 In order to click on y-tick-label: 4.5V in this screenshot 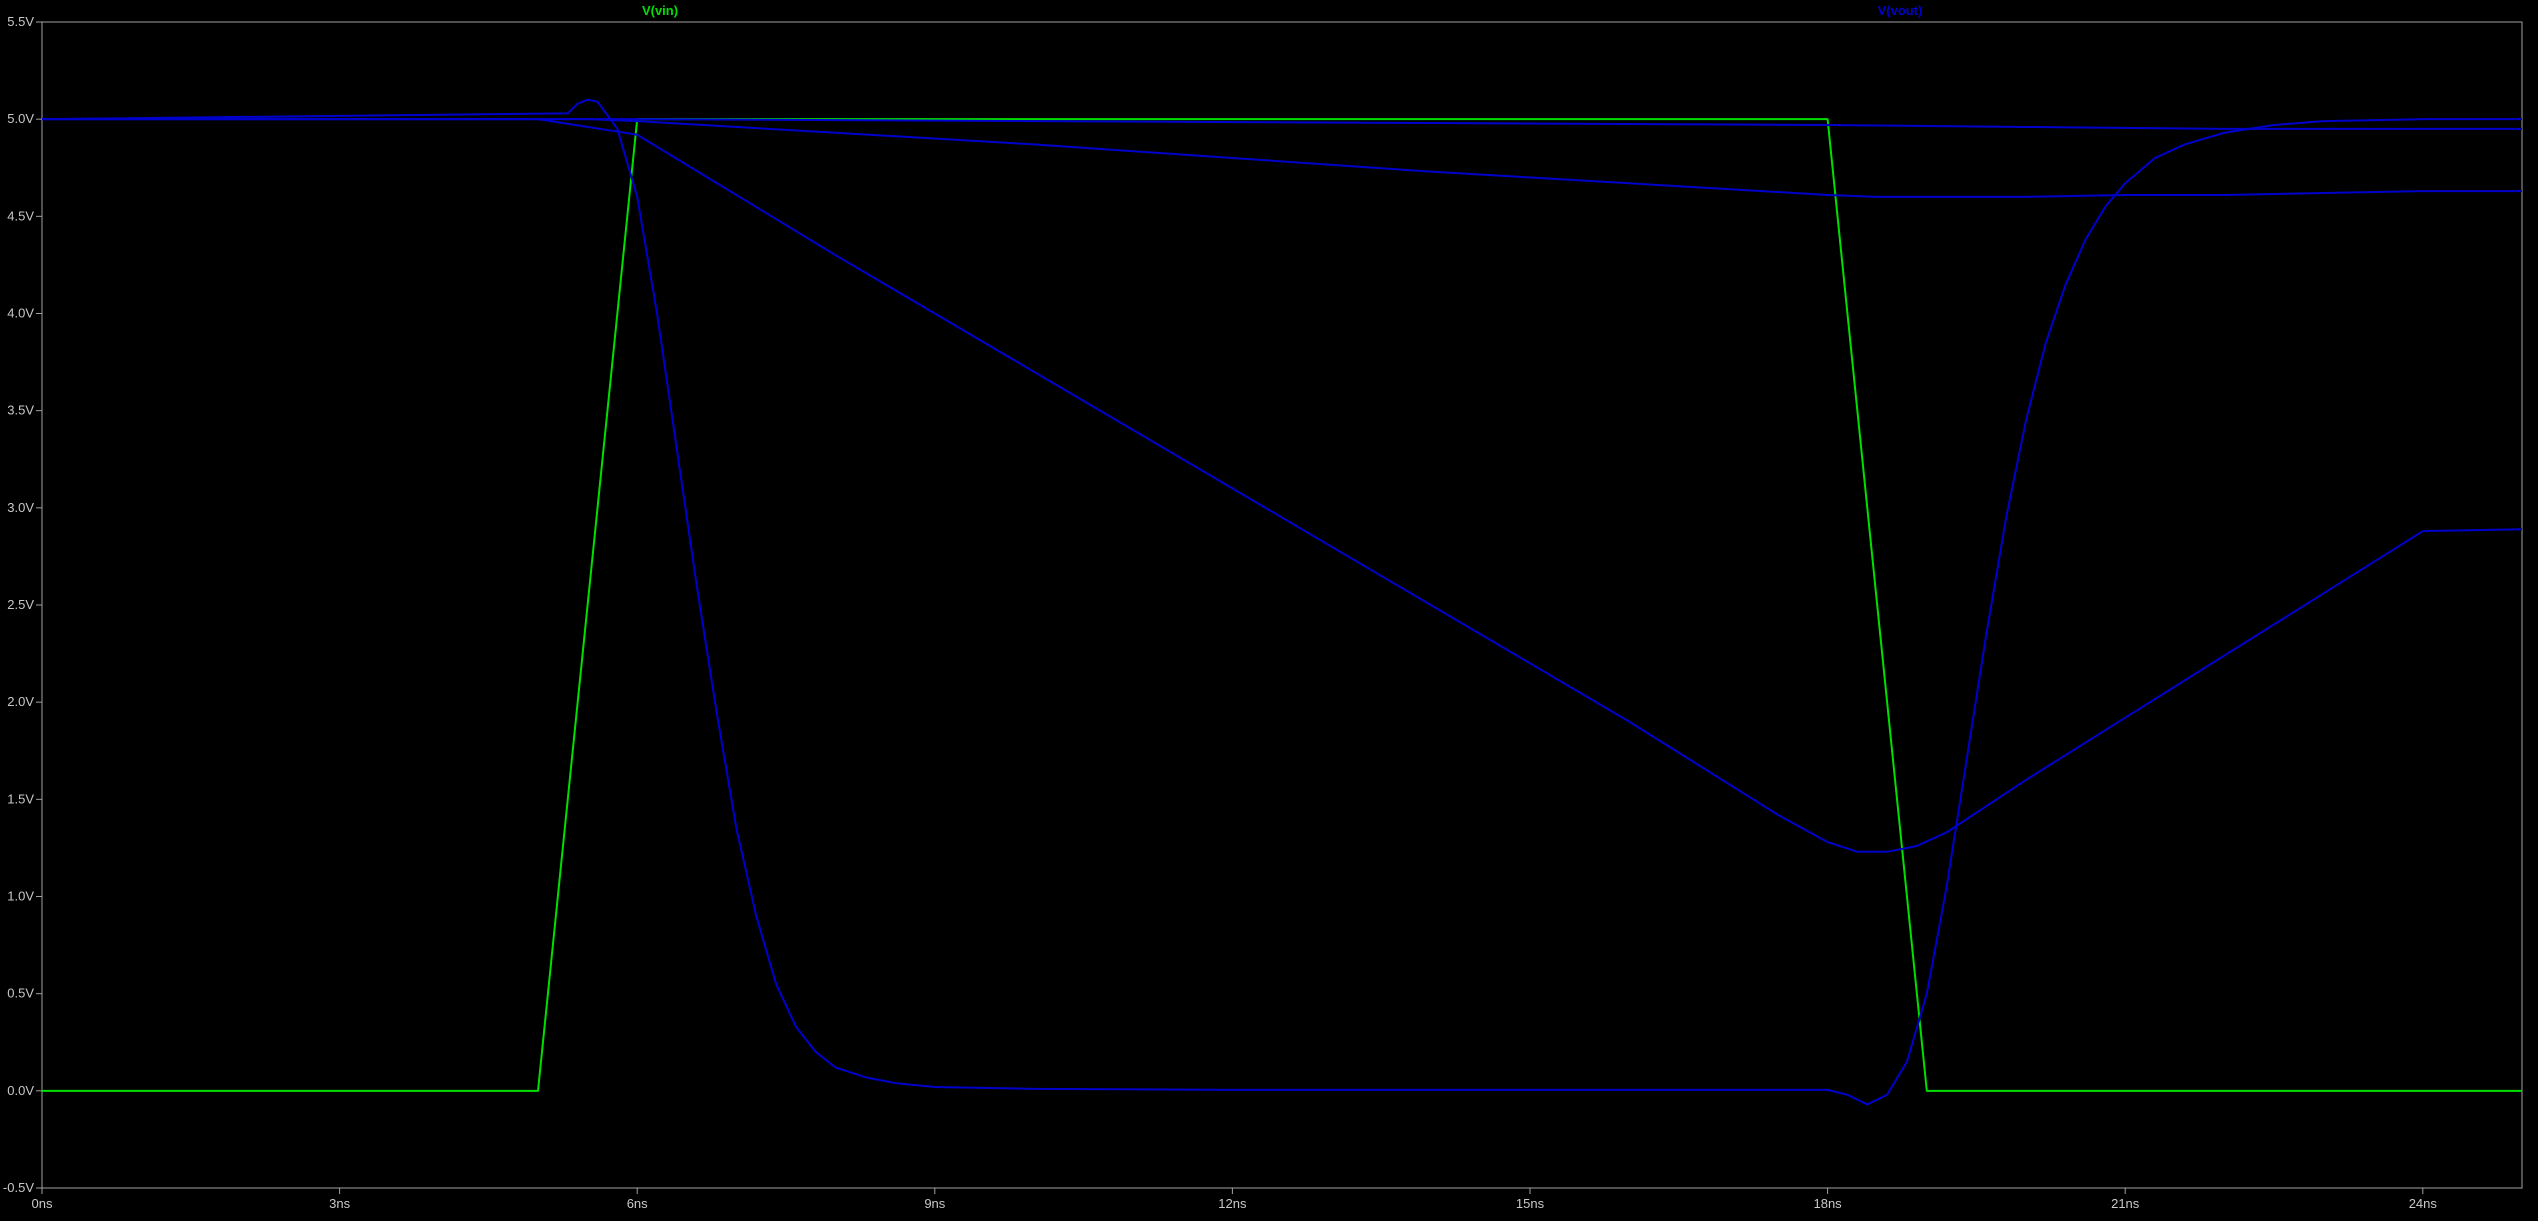, I will do `click(20, 215)`.